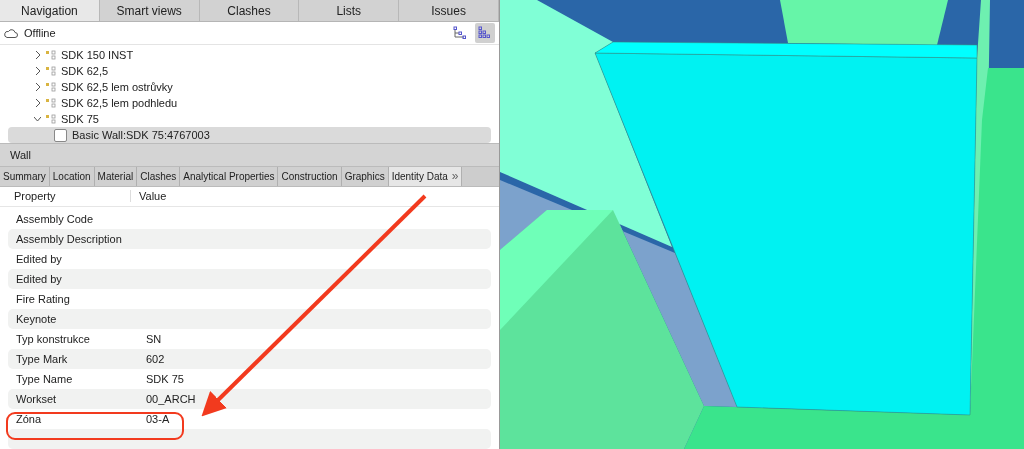 The width and height of the screenshot is (1024, 449). What do you see at coordinates (459, 33) in the screenshot?
I see `hierarchy-icon` at bounding box center [459, 33].